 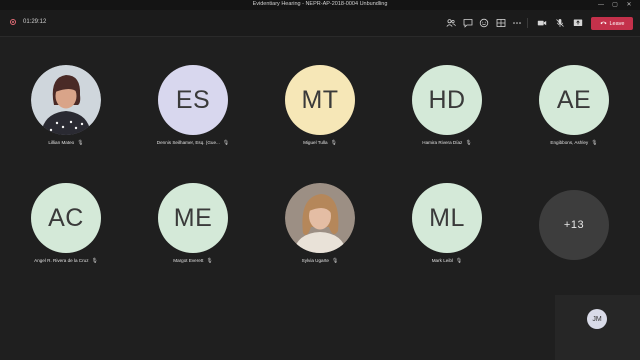 I want to click on participant-tile: AE Engibbons, Ashley 🎙, so click(x=574, y=125).